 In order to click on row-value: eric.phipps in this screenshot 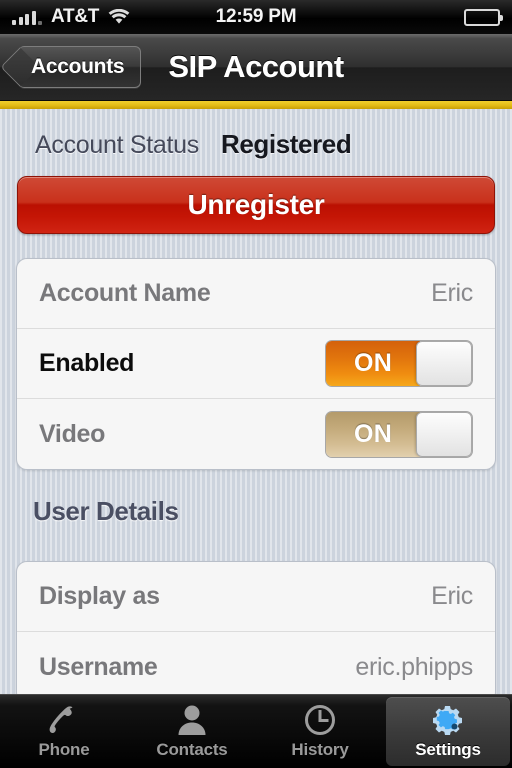, I will do `click(414, 666)`.